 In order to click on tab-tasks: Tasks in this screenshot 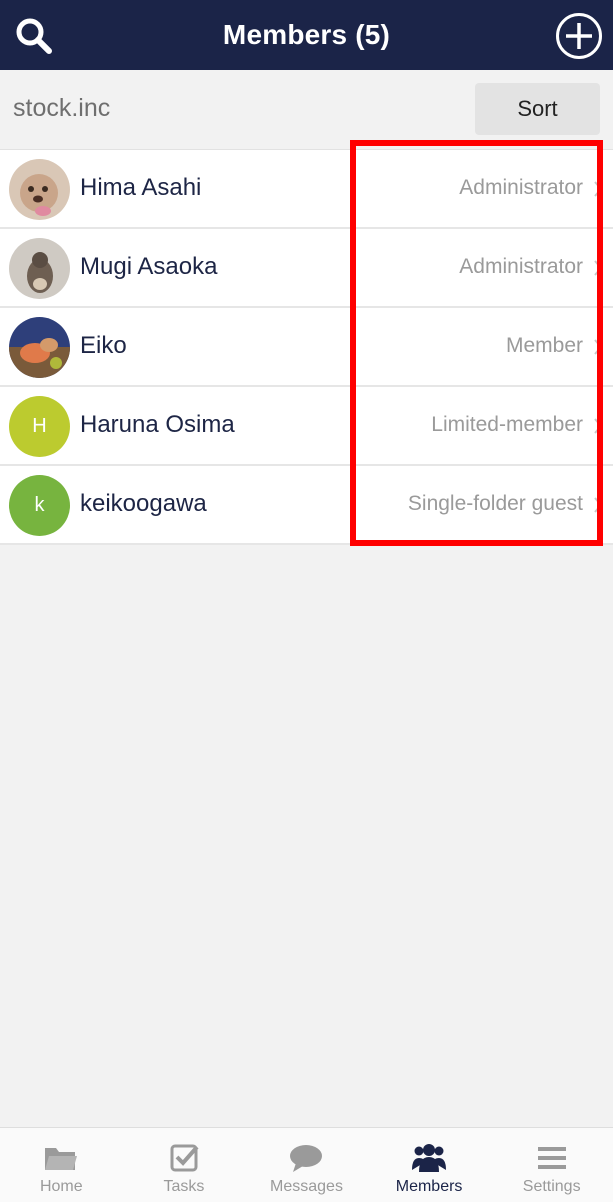, I will do `click(184, 1165)`.